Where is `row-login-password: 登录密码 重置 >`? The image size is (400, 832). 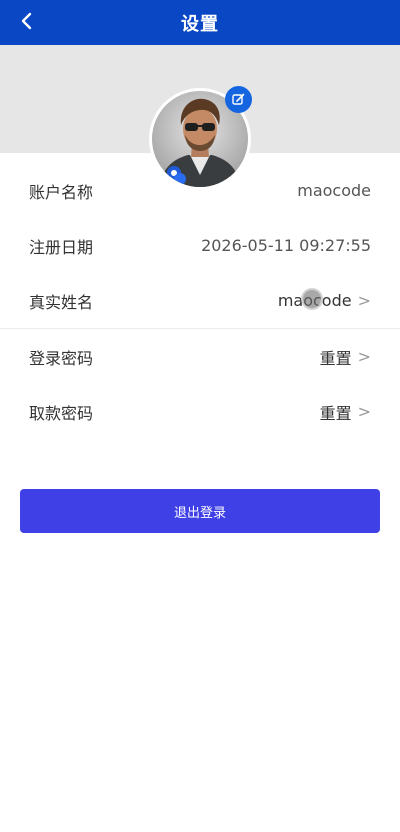
row-login-password: 登录密码 重置 > is located at coordinates (200, 356).